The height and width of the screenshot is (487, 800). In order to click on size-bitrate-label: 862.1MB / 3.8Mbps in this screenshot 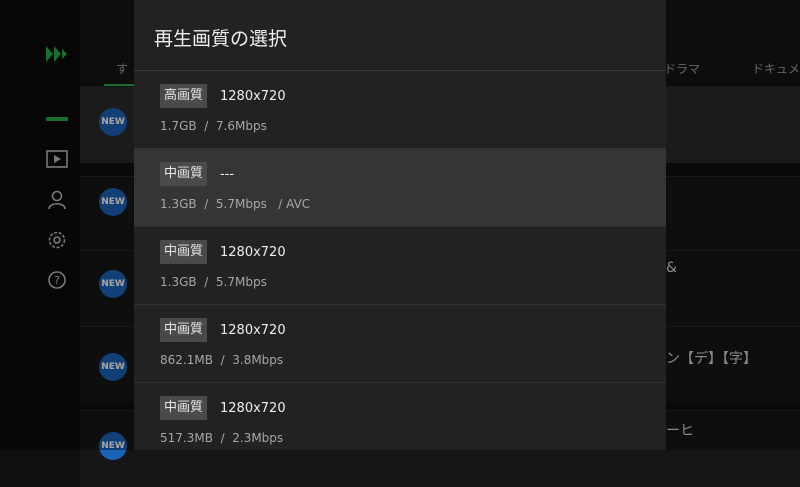, I will do `click(222, 360)`.